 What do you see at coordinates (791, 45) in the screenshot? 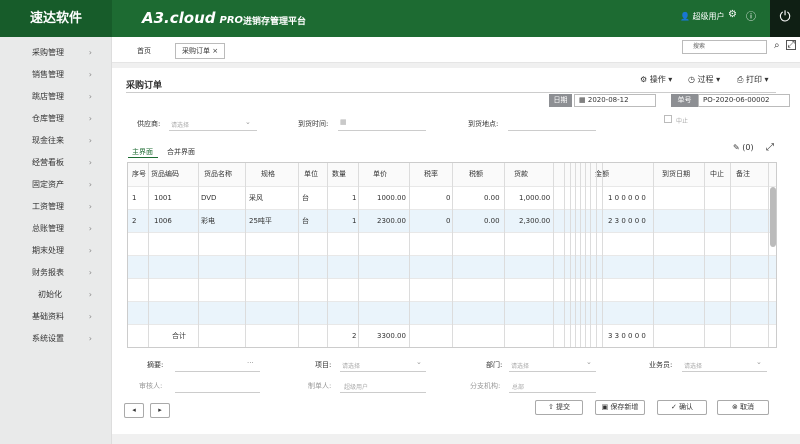
I see `expand-icon: ⤢` at bounding box center [791, 45].